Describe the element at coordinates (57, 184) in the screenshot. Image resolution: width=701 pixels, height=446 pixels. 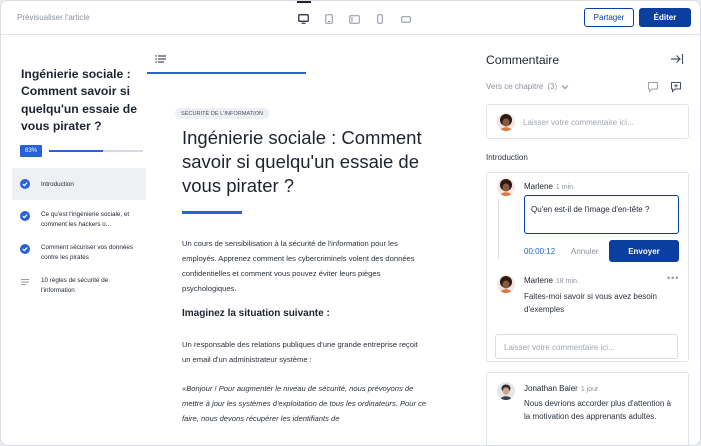
I see `nav-item-label: Introduction` at that location.